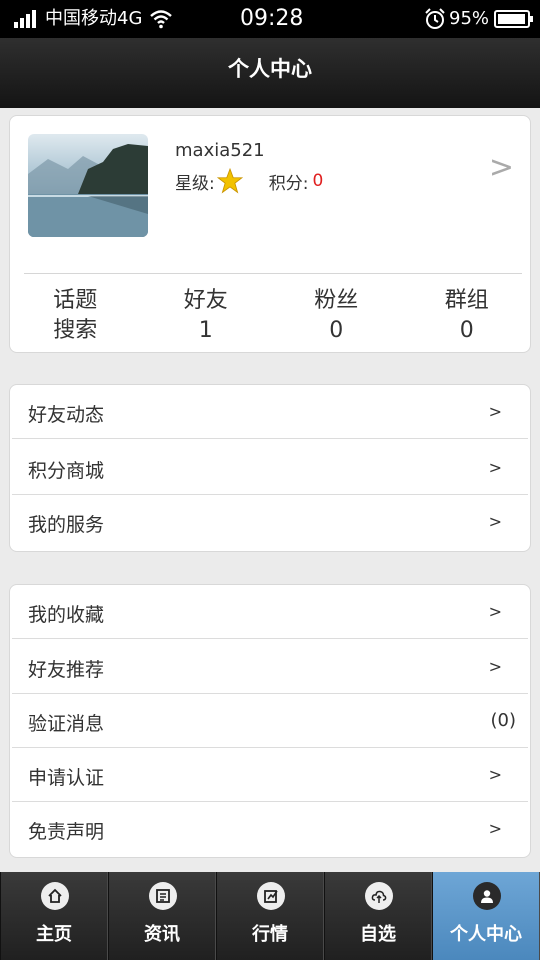  I want to click on menu-item-disclaimer: 免责声明 >, so click(270, 829).